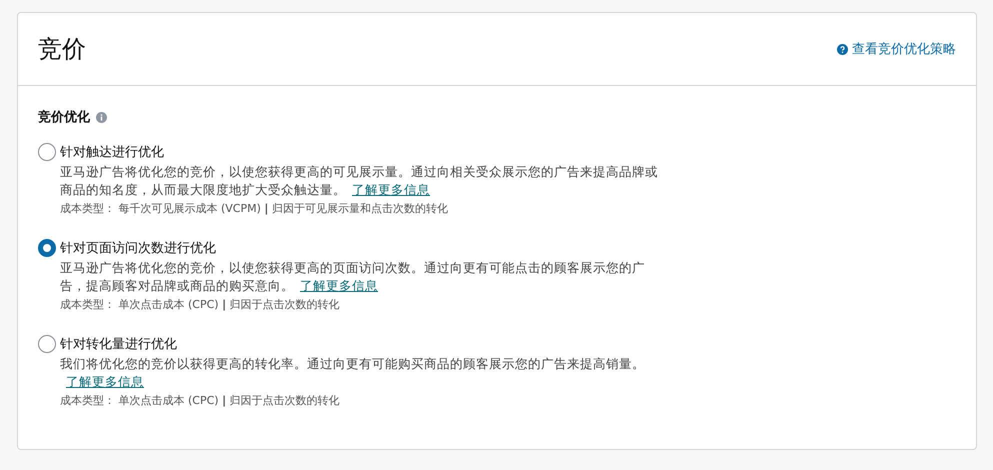 This screenshot has height=470, width=993. What do you see at coordinates (896, 49) in the screenshot?
I see `strategy-link: 查看竞价优化策略` at bounding box center [896, 49].